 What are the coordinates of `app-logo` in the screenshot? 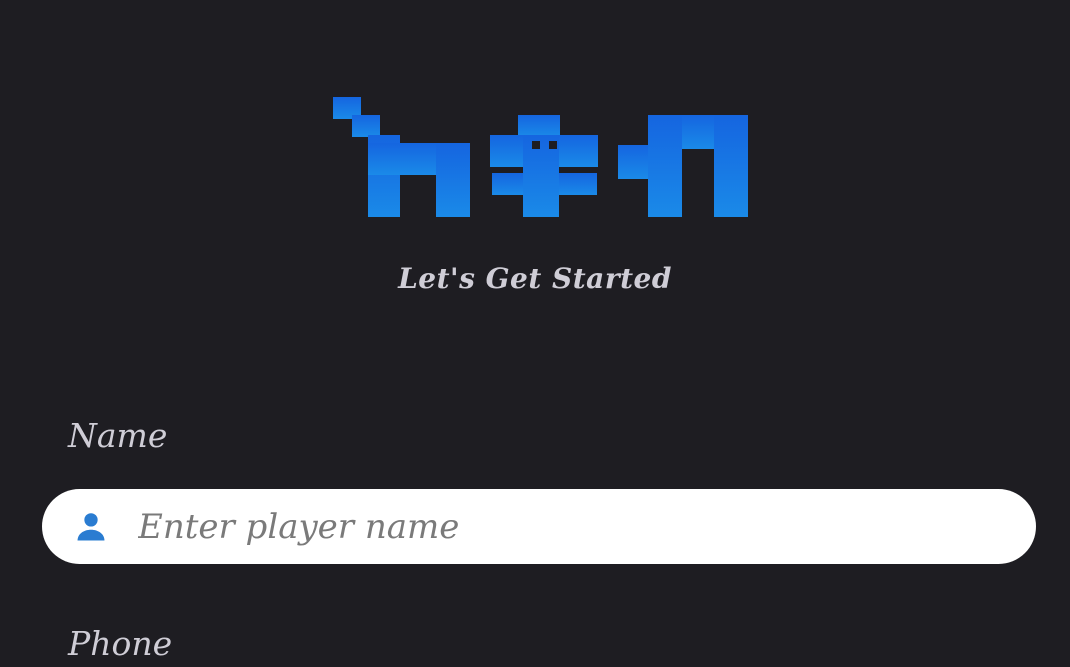 It's located at (540, 157).